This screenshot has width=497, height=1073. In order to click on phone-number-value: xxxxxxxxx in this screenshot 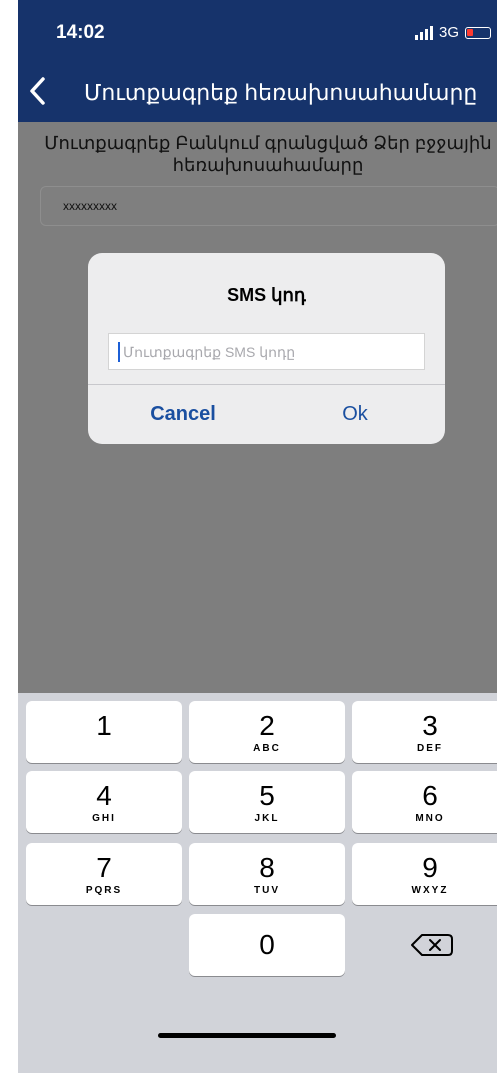, I will do `click(90, 206)`.